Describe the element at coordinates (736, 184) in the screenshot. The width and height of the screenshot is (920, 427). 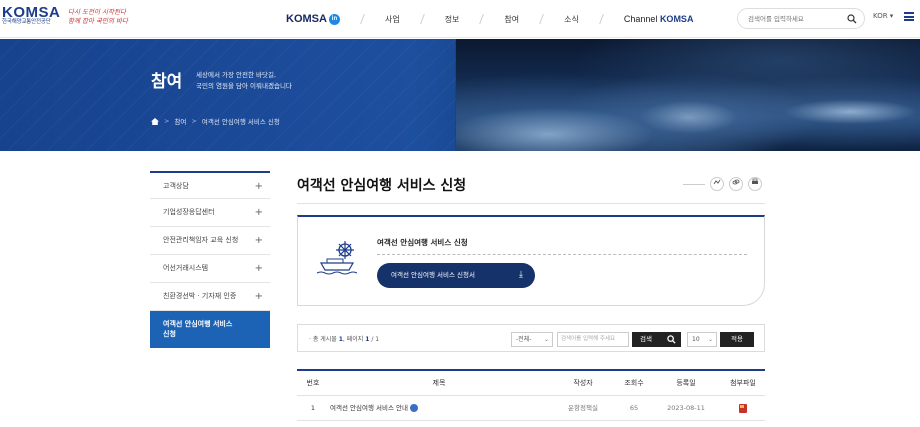
I see `link-icon` at that location.